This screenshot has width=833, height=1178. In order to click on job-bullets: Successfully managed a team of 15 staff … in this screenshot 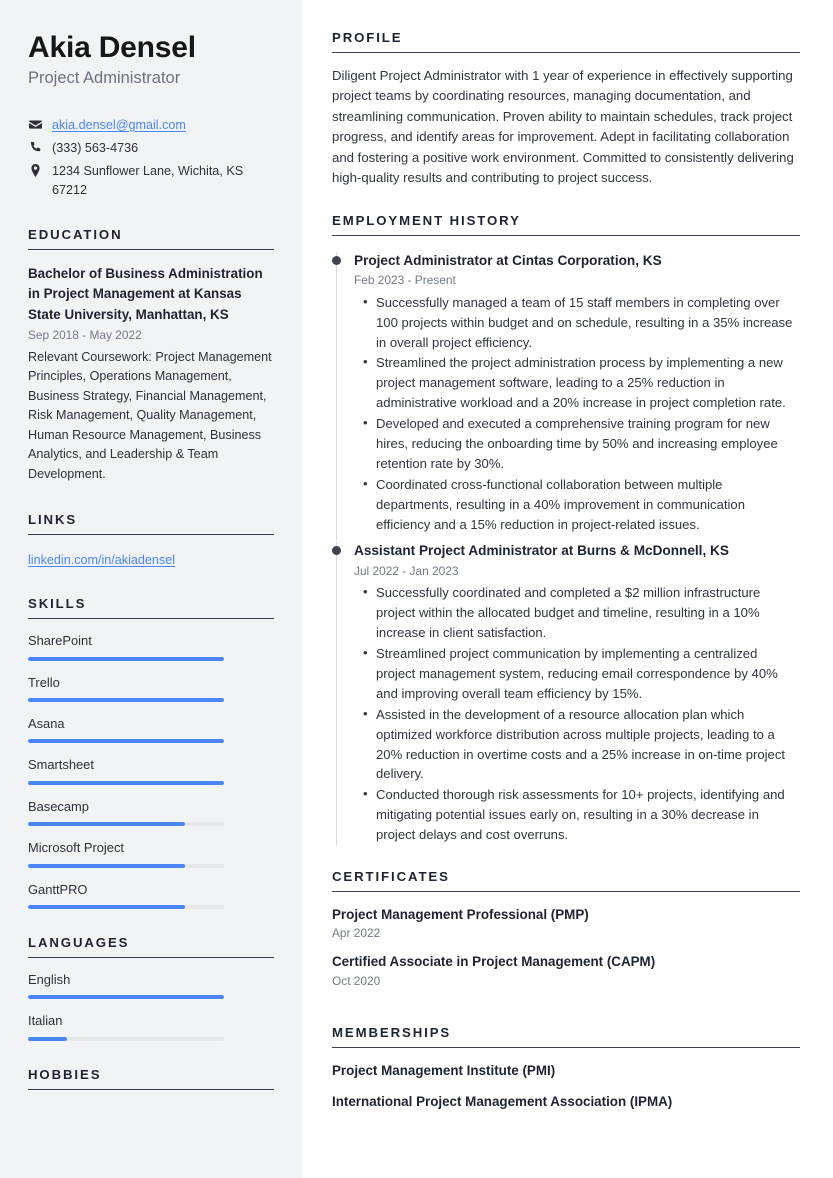, I will do `click(577, 413)`.